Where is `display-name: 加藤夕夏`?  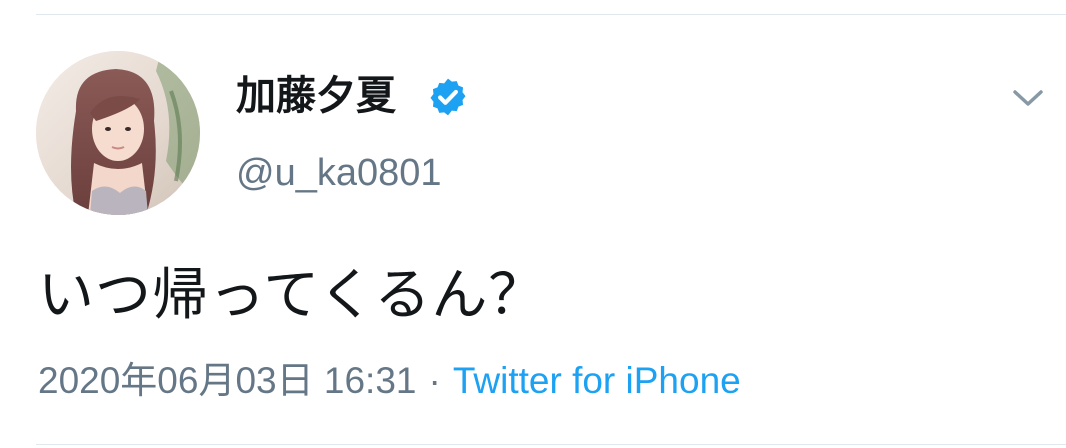 display-name: 加藤夕夏 is located at coordinates (316, 96).